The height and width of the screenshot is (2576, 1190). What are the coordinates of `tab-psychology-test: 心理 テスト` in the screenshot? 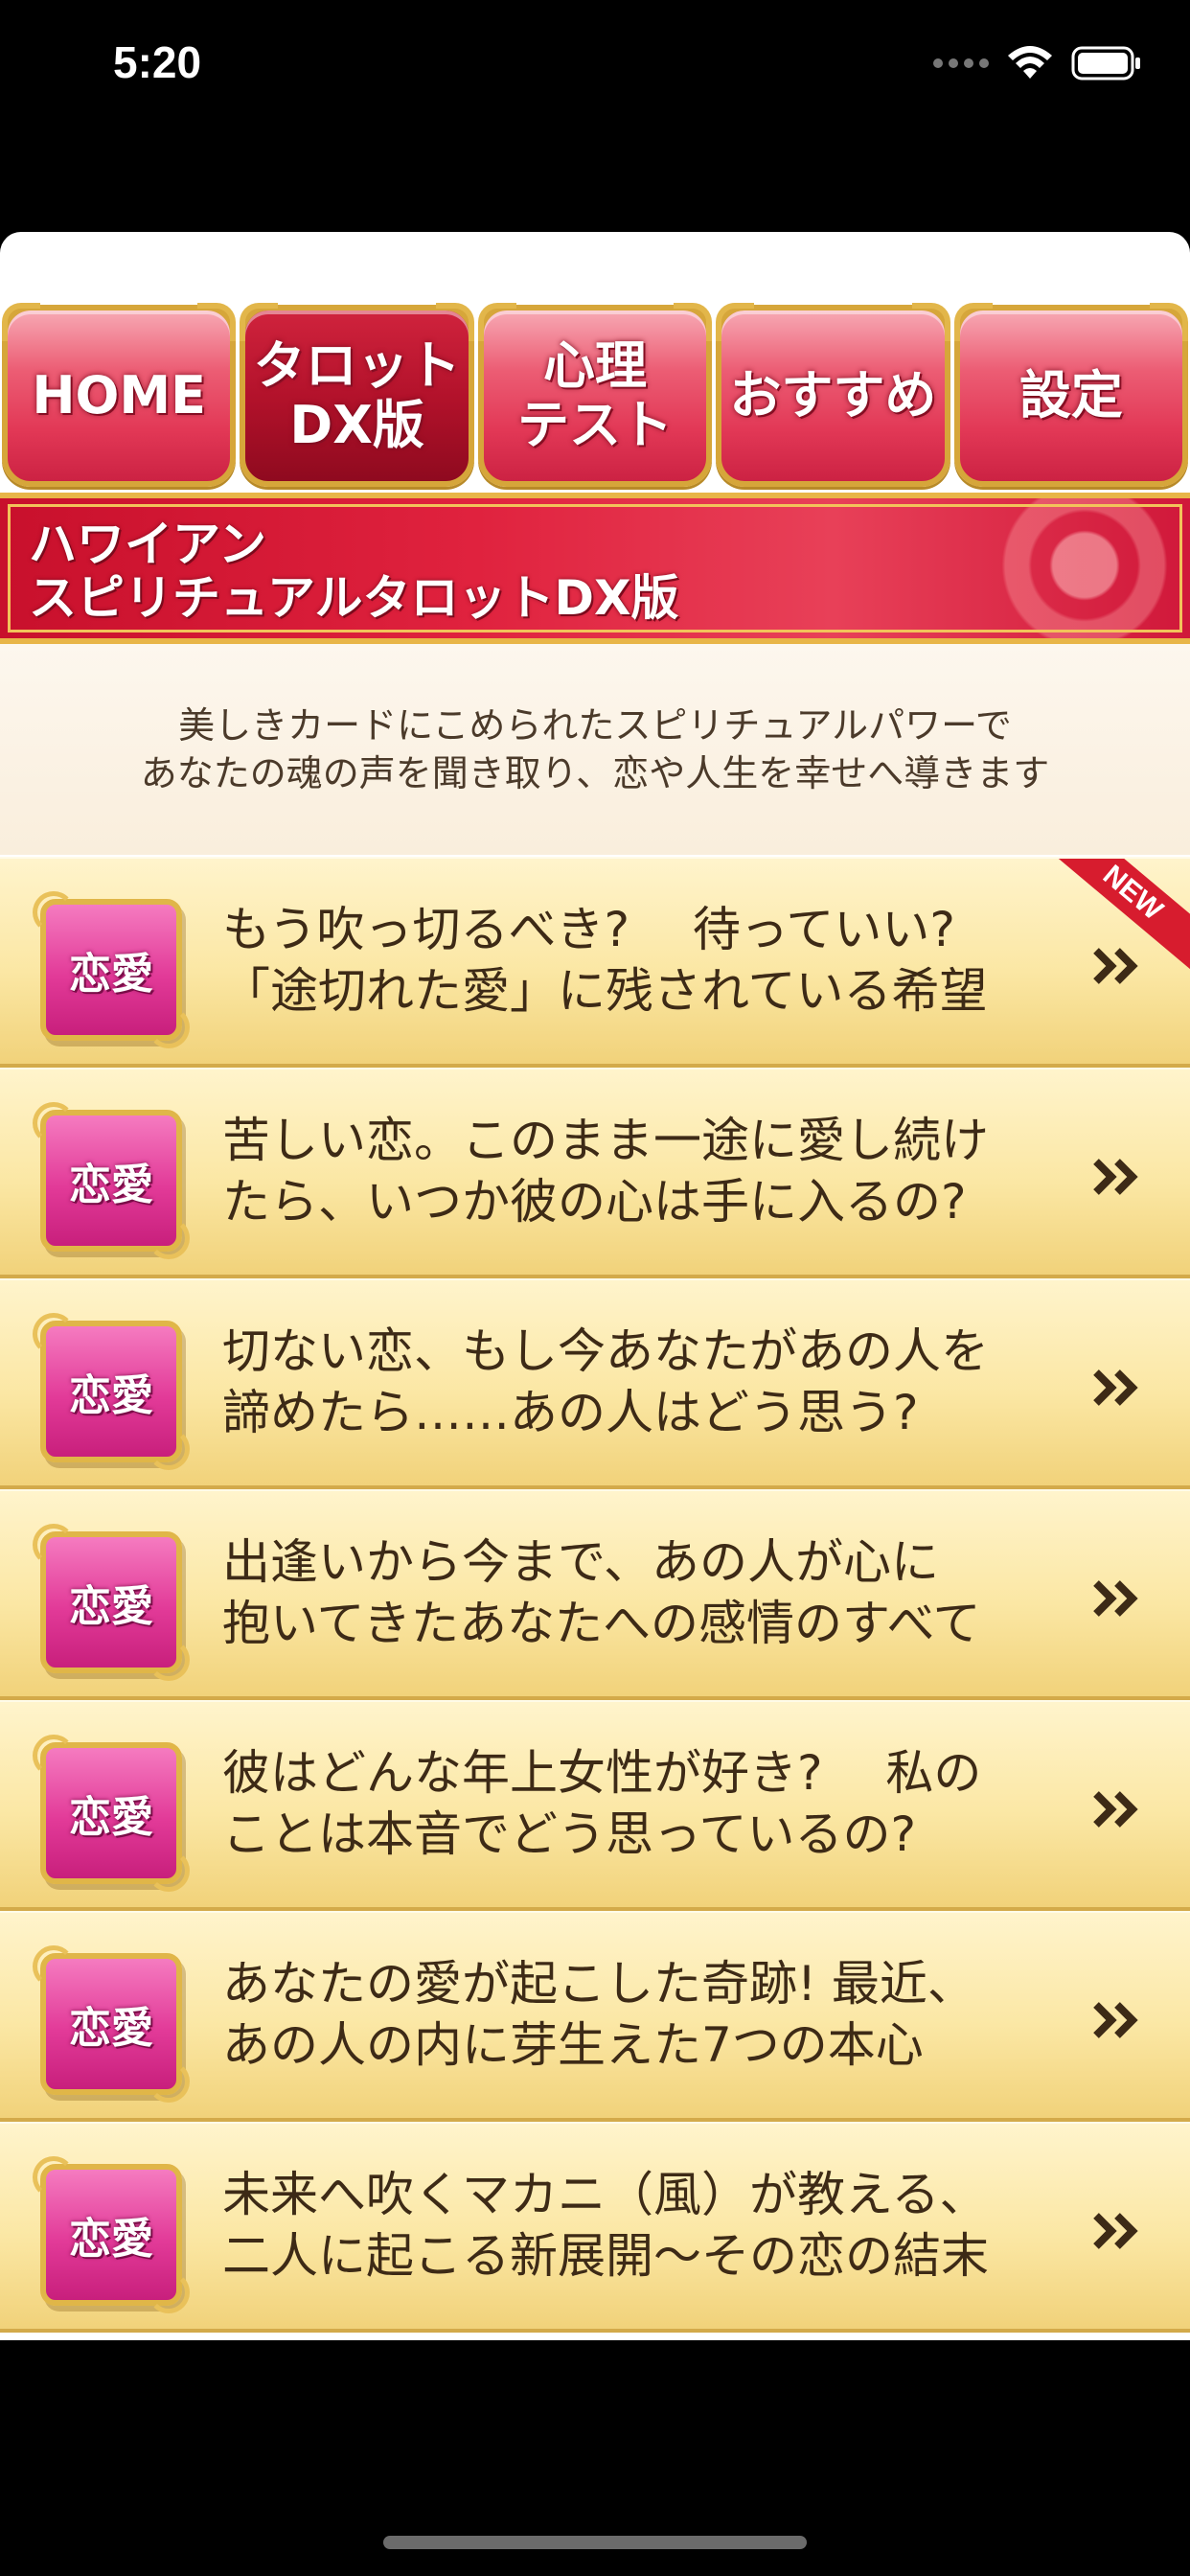 It's located at (595, 395).